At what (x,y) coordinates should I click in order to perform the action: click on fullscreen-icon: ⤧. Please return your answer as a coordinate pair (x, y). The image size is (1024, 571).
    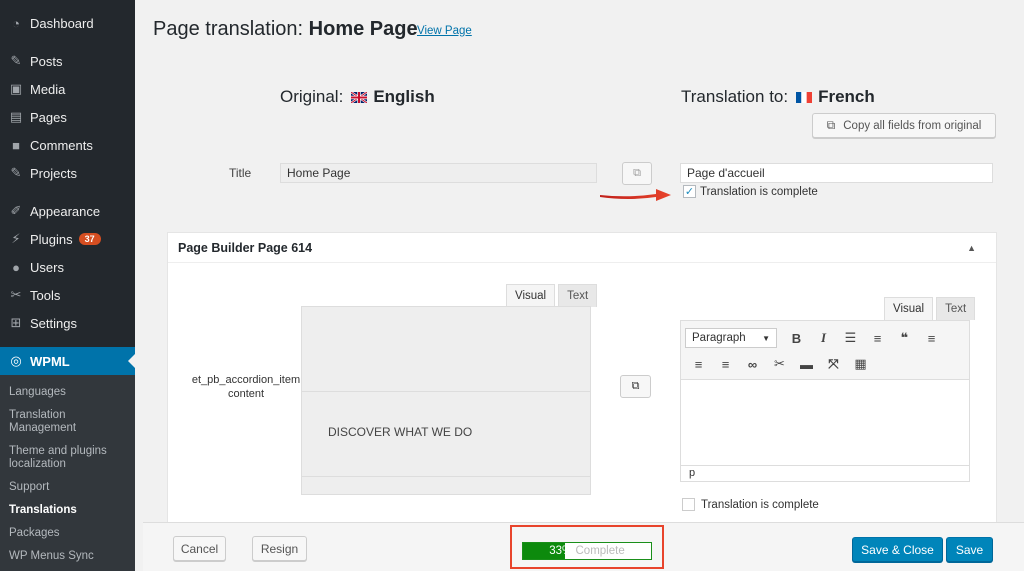
    Looking at the image, I should click on (833, 364).